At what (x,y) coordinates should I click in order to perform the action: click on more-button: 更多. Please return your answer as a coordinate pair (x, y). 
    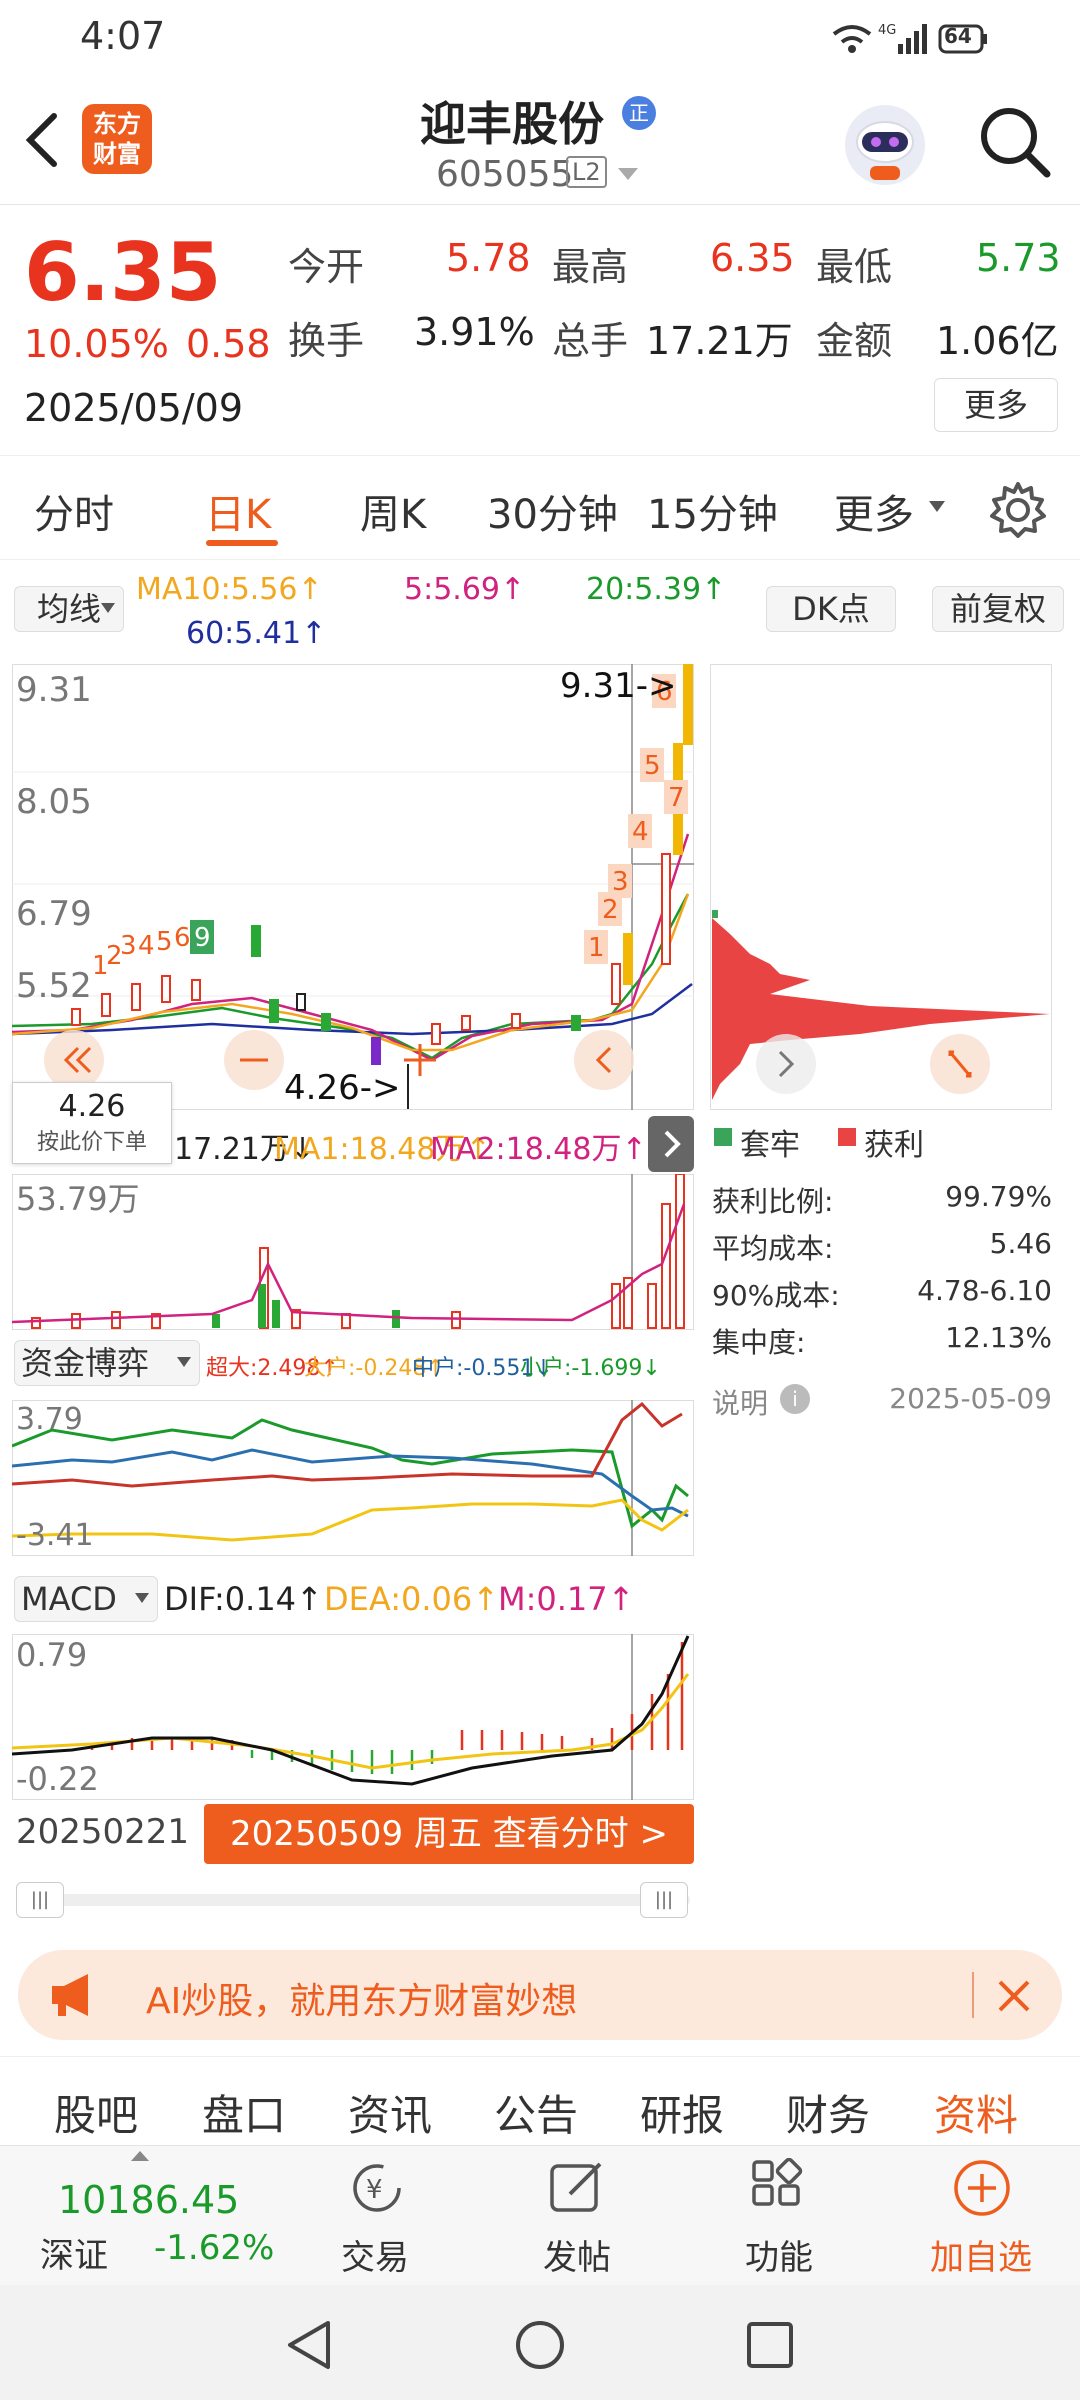
    Looking at the image, I should click on (996, 405).